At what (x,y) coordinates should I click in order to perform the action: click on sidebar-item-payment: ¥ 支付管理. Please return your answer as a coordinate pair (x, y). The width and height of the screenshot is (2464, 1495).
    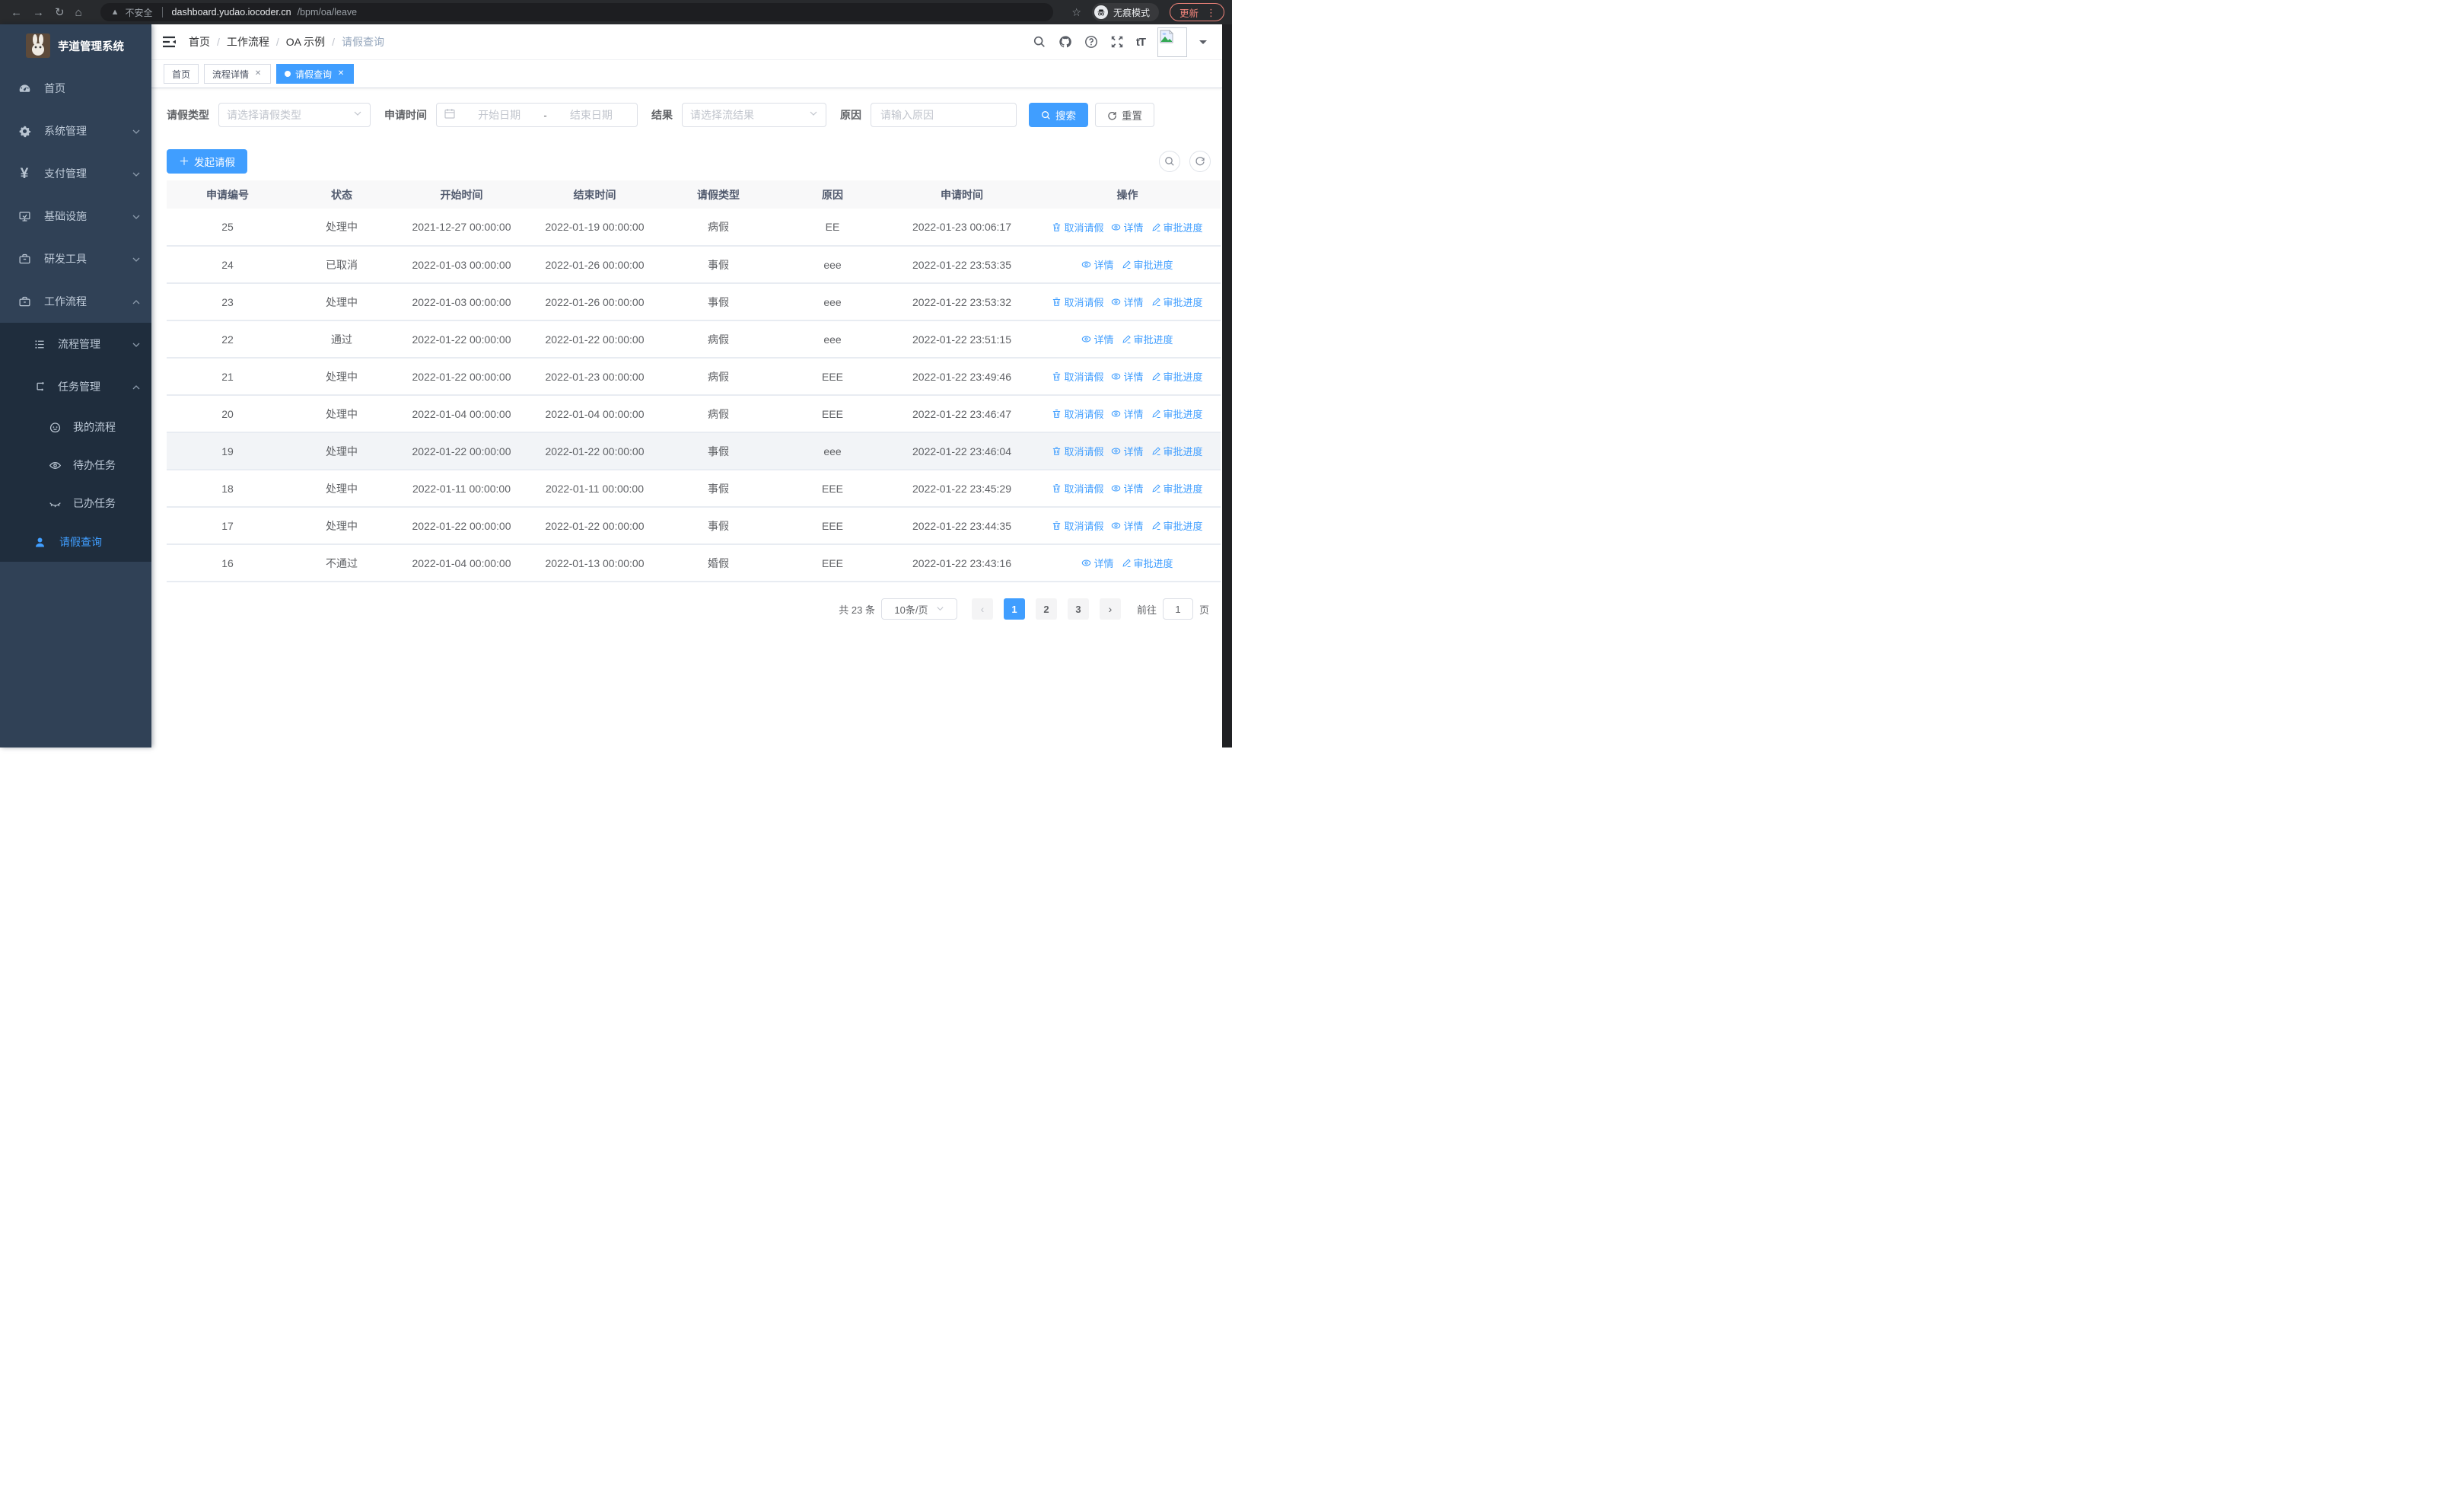
    Looking at the image, I should click on (75, 174).